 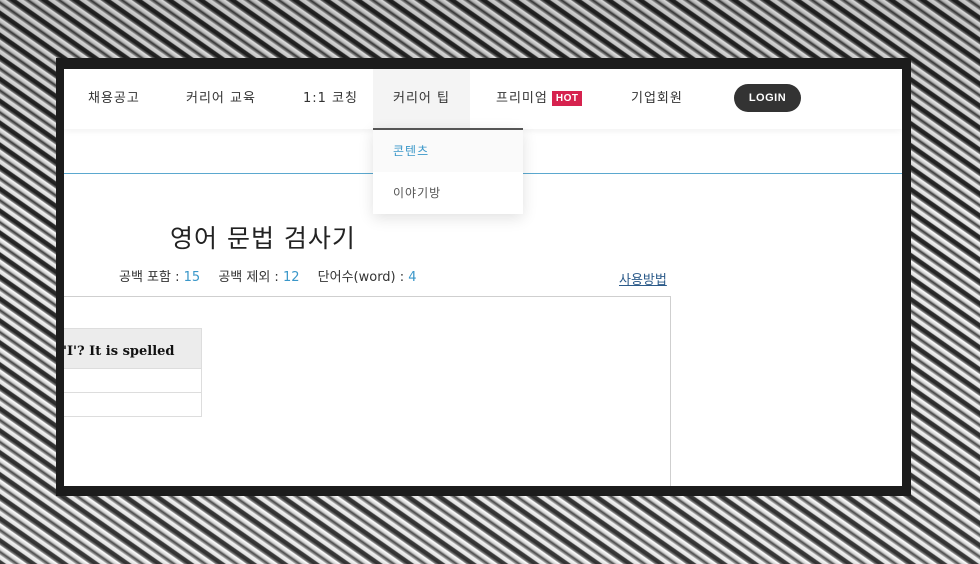 What do you see at coordinates (192, 277) in the screenshot?
I see `with-spaces-value: 15` at bounding box center [192, 277].